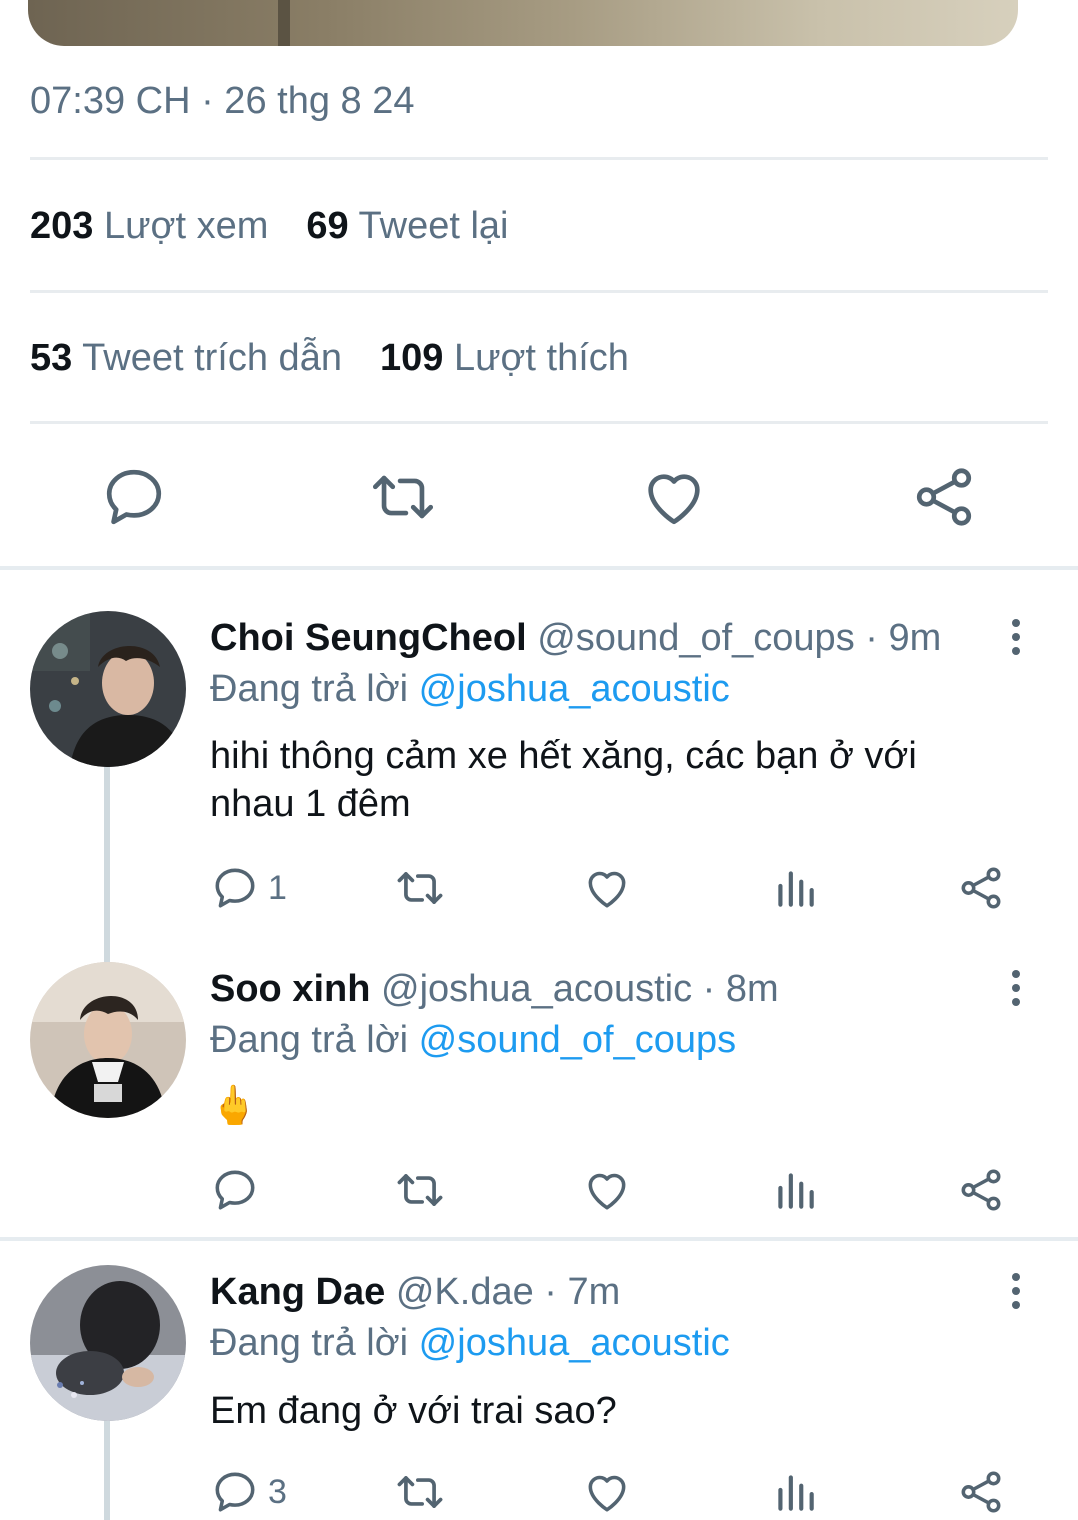 This screenshot has width=1078, height=1520. What do you see at coordinates (411, 358) in the screenshot?
I see `likes-count: 109` at bounding box center [411, 358].